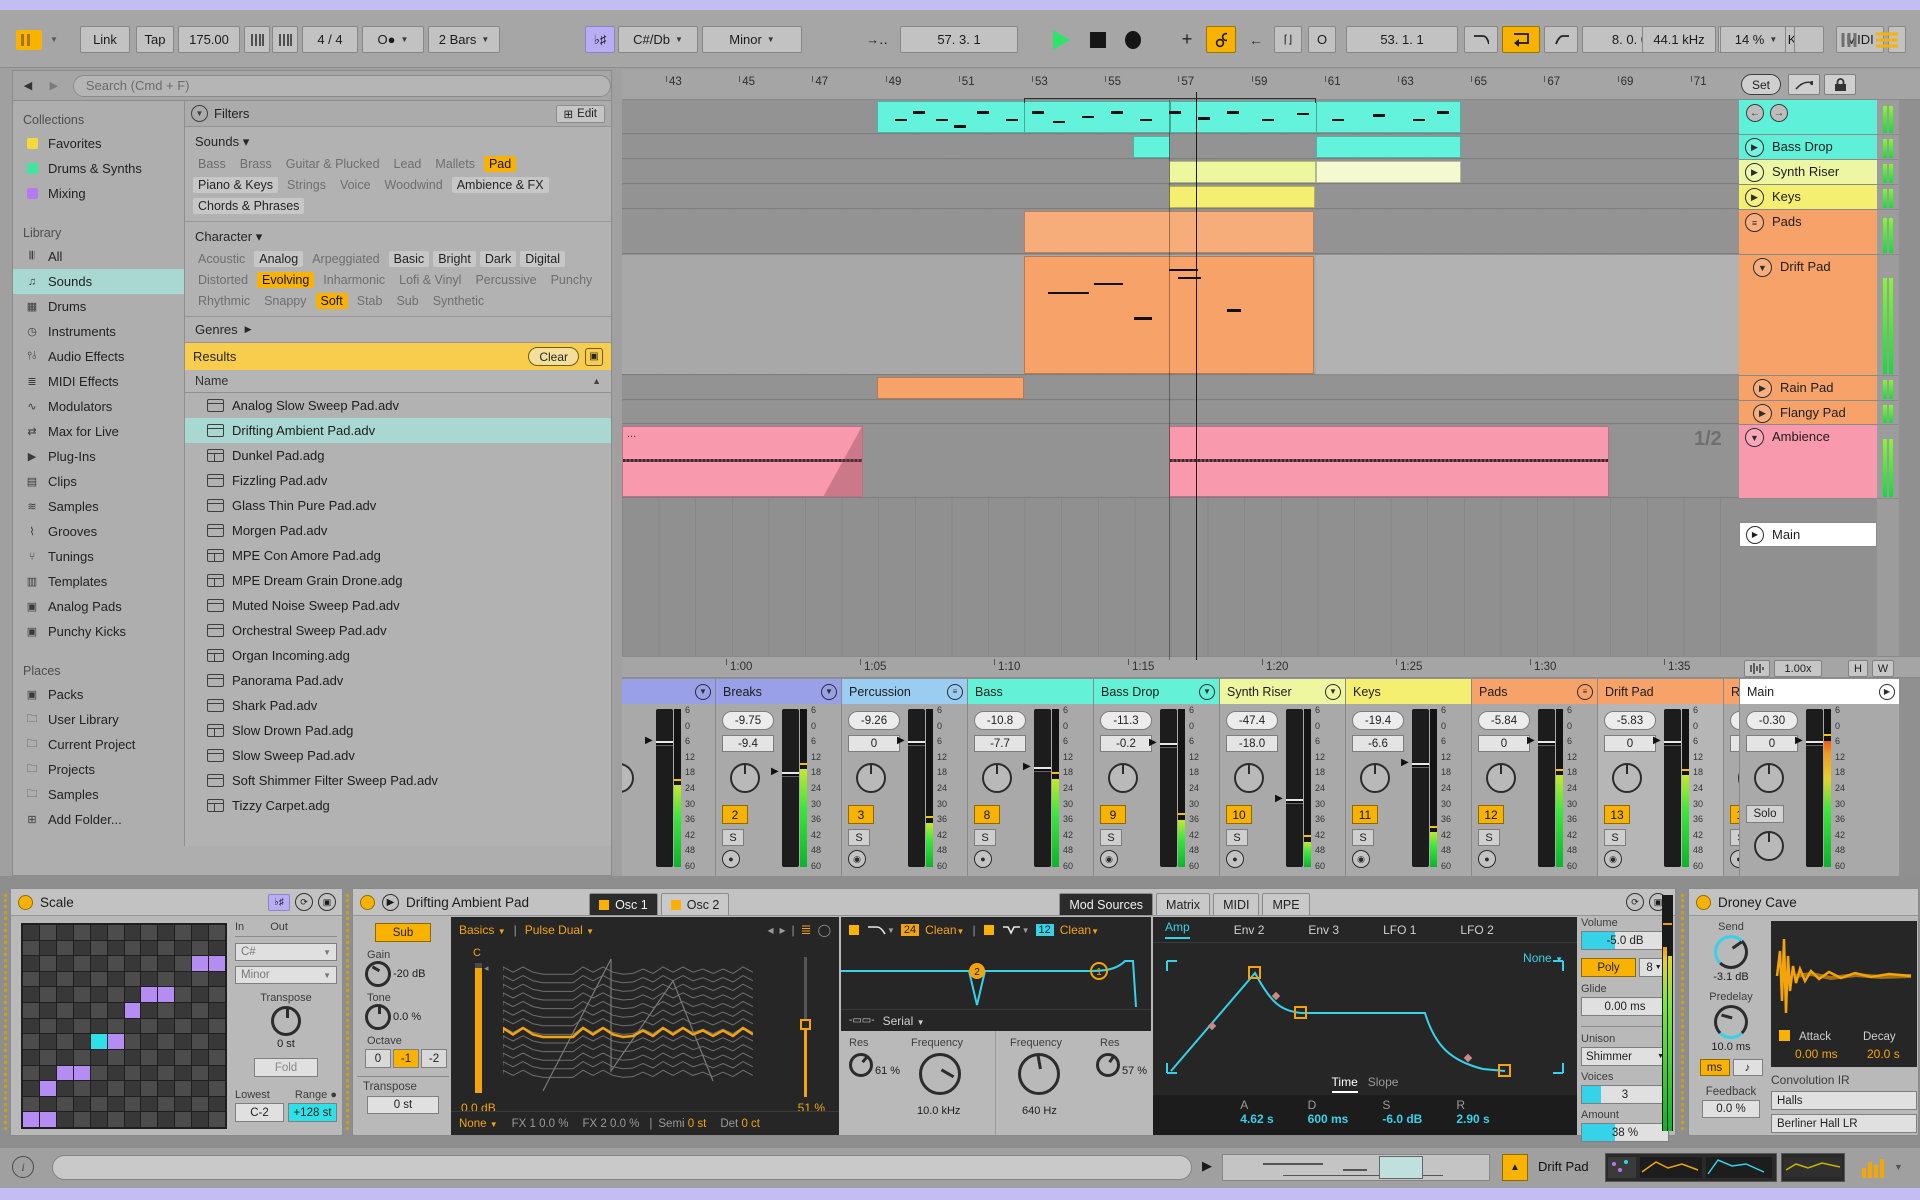  What do you see at coordinates (403, 1105) in the screenshot?
I see `transpose-value: 0 st` at bounding box center [403, 1105].